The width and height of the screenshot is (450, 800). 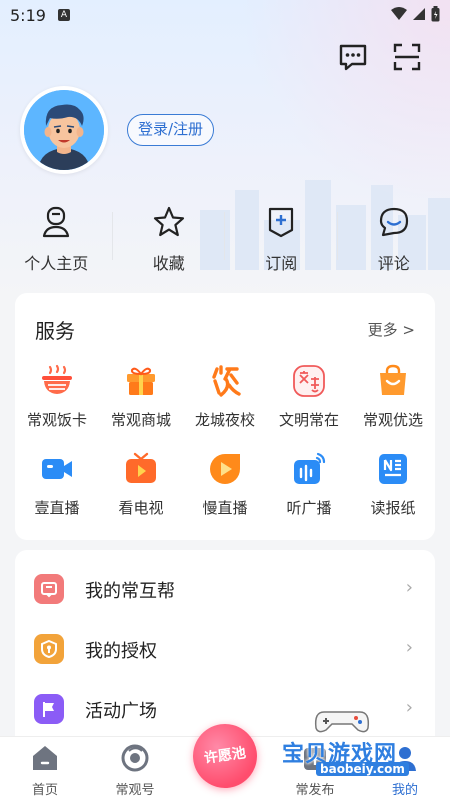 I want to click on quick-action-favorites: 收藏, so click(x=169, y=239).